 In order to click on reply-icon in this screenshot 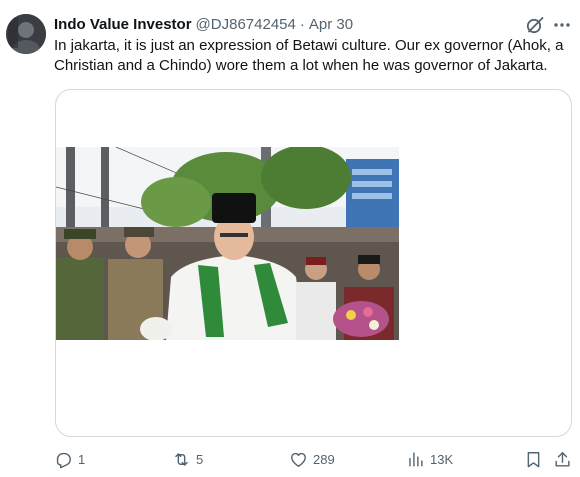, I will do `click(63, 460)`.